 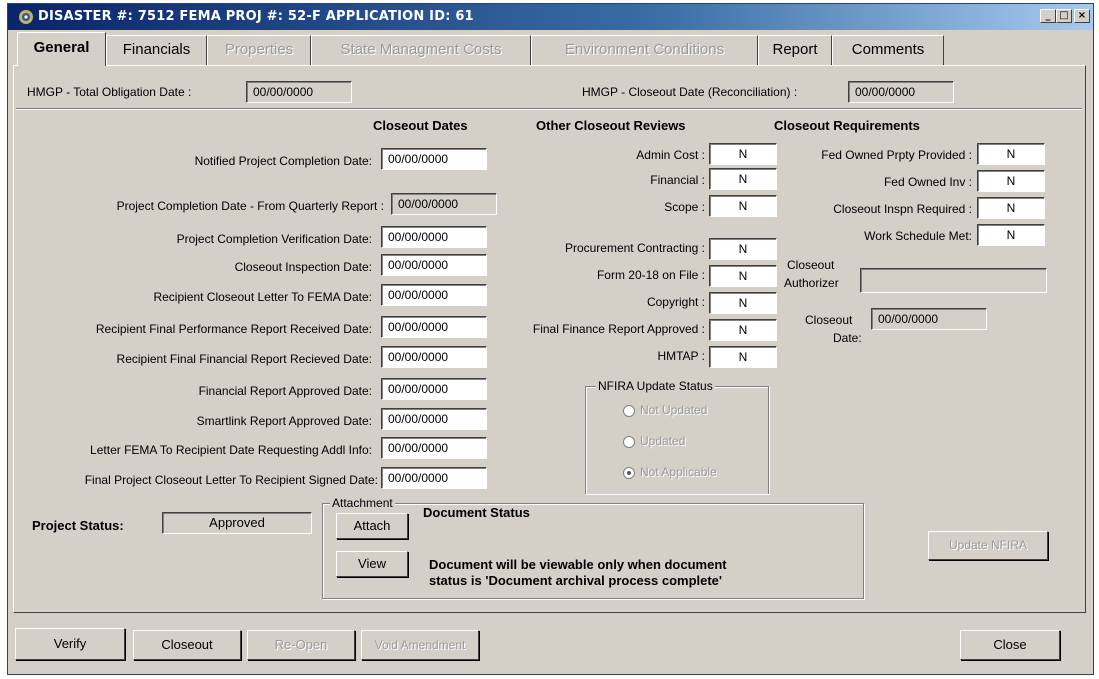 What do you see at coordinates (829, 320) in the screenshot?
I see `closeout-date-label: Closeout` at bounding box center [829, 320].